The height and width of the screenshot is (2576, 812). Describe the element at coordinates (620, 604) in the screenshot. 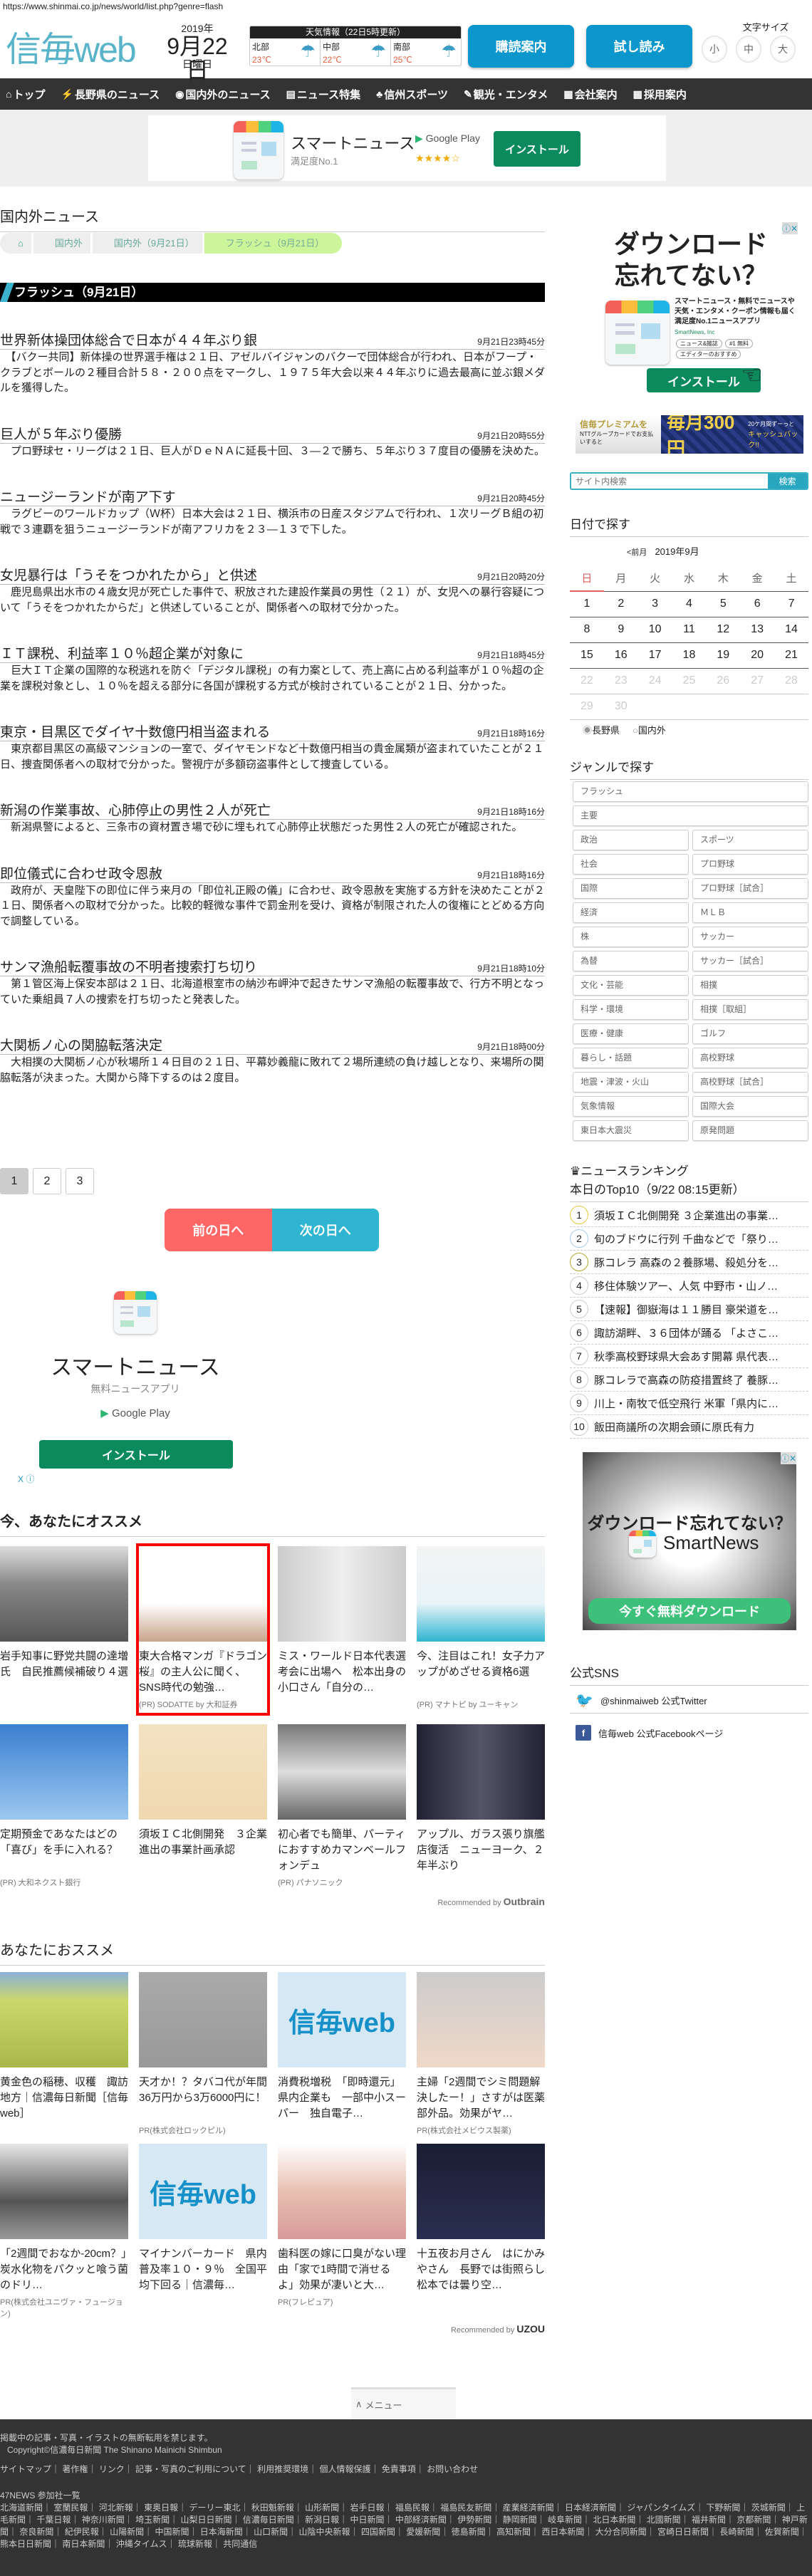

I see `calendar-day: 2` at that location.